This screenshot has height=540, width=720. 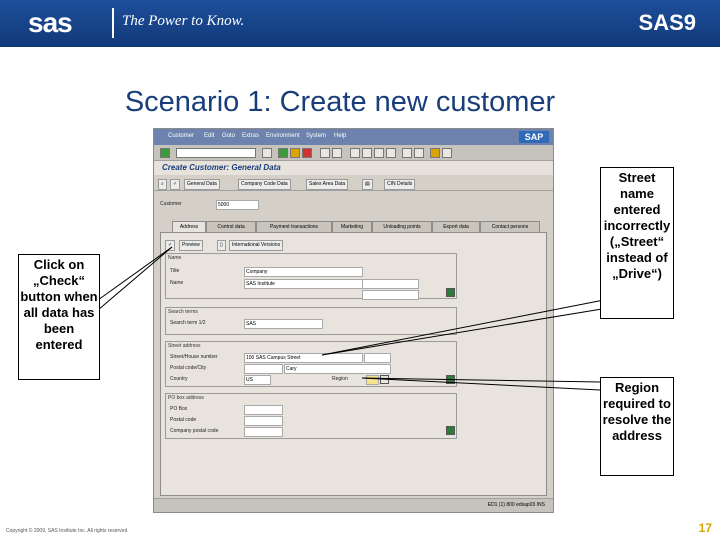 I want to click on house-number-field, so click(x=377, y=358).